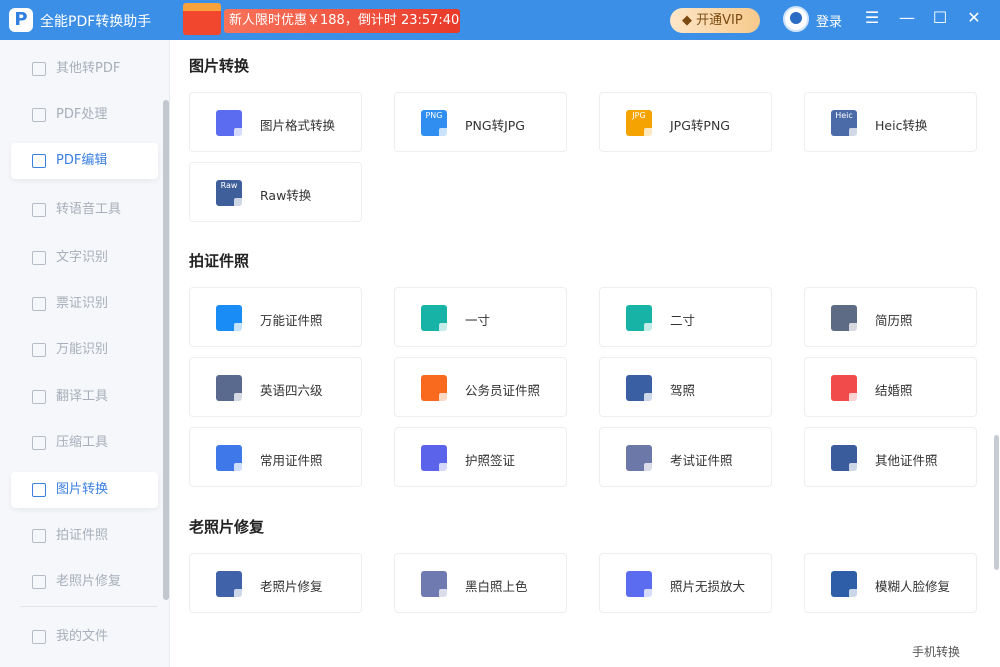  What do you see at coordinates (974, 17) in the screenshot?
I see `close-icon: ✕` at bounding box center [974, 17].